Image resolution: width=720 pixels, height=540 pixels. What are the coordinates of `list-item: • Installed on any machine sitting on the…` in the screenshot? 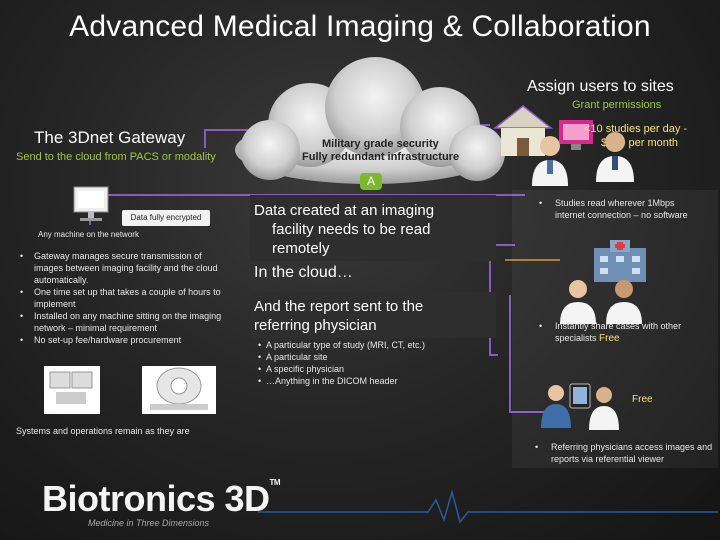 It's located at (122, 322).